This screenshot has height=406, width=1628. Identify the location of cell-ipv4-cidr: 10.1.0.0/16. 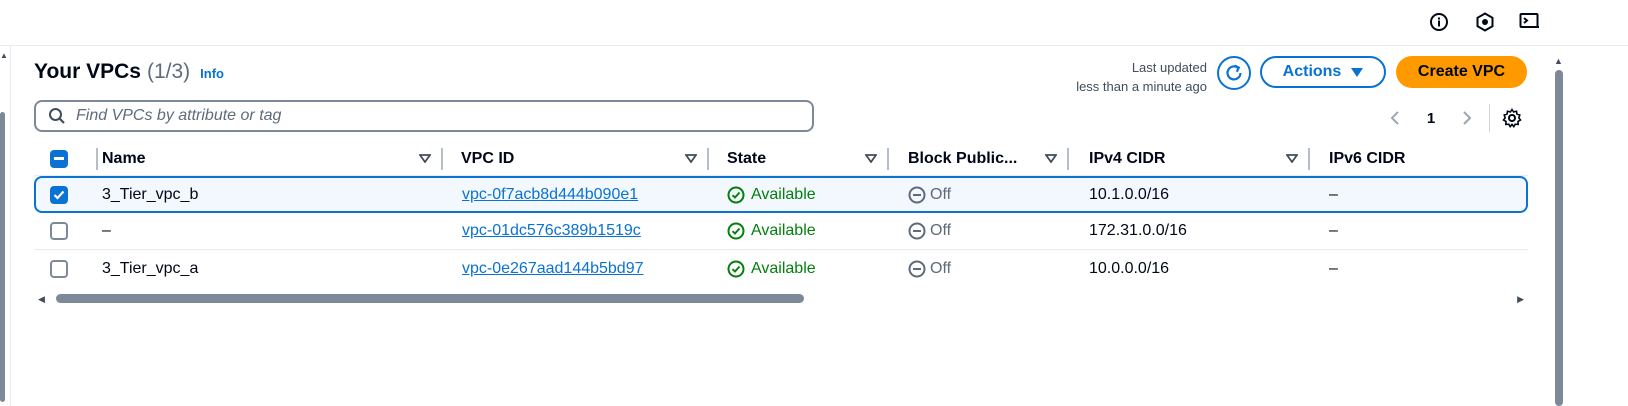
(1129, 194).